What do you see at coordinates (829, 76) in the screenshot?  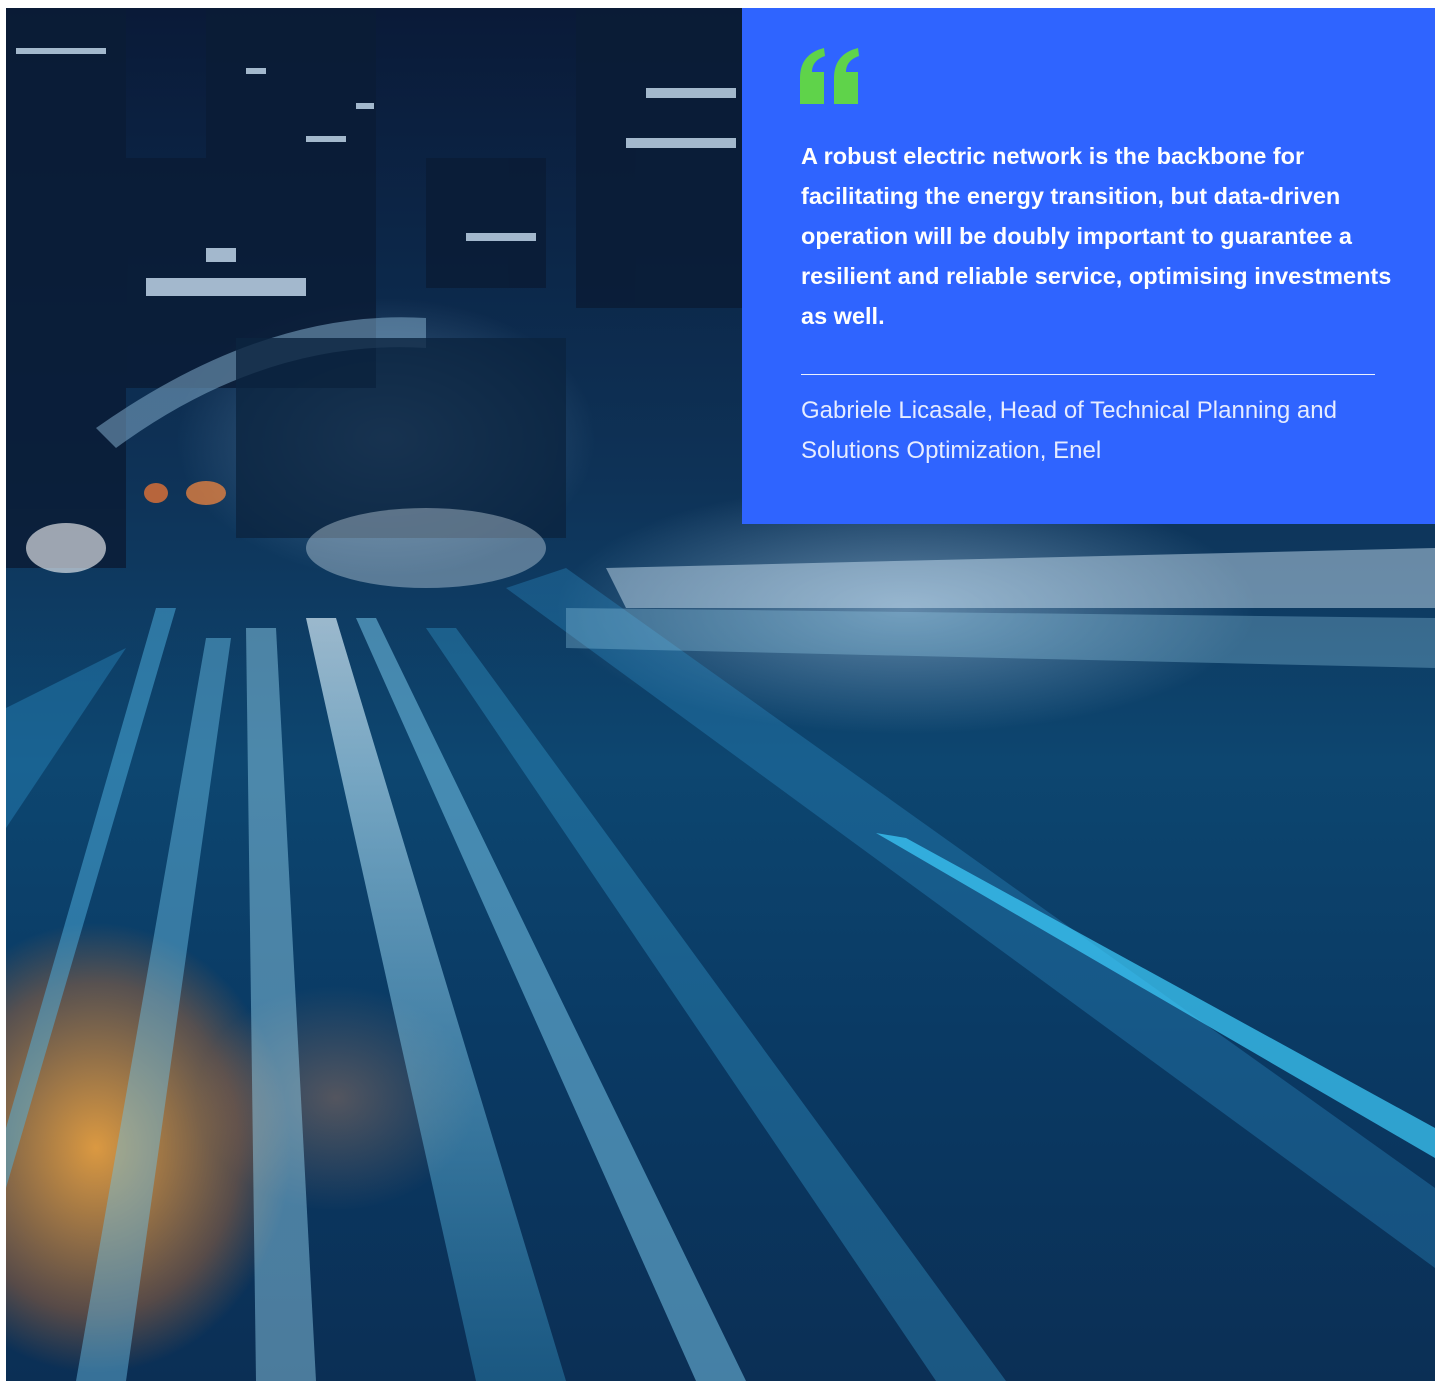 I see `quote-mark-icon` at bounding box center [829, 76].